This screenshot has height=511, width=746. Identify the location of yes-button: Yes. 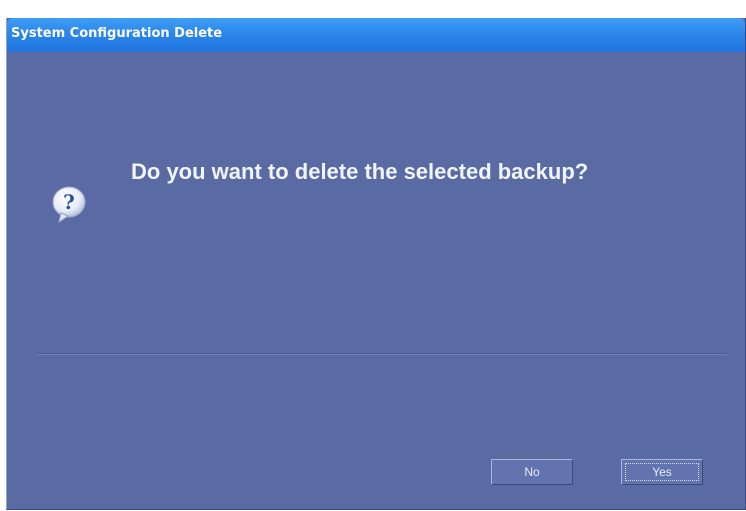
(662, 472).